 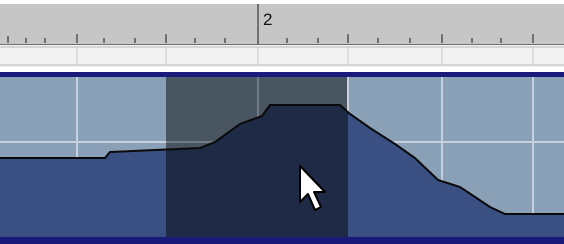 I want to click on lane-top-border, so click(x=282, y=74).